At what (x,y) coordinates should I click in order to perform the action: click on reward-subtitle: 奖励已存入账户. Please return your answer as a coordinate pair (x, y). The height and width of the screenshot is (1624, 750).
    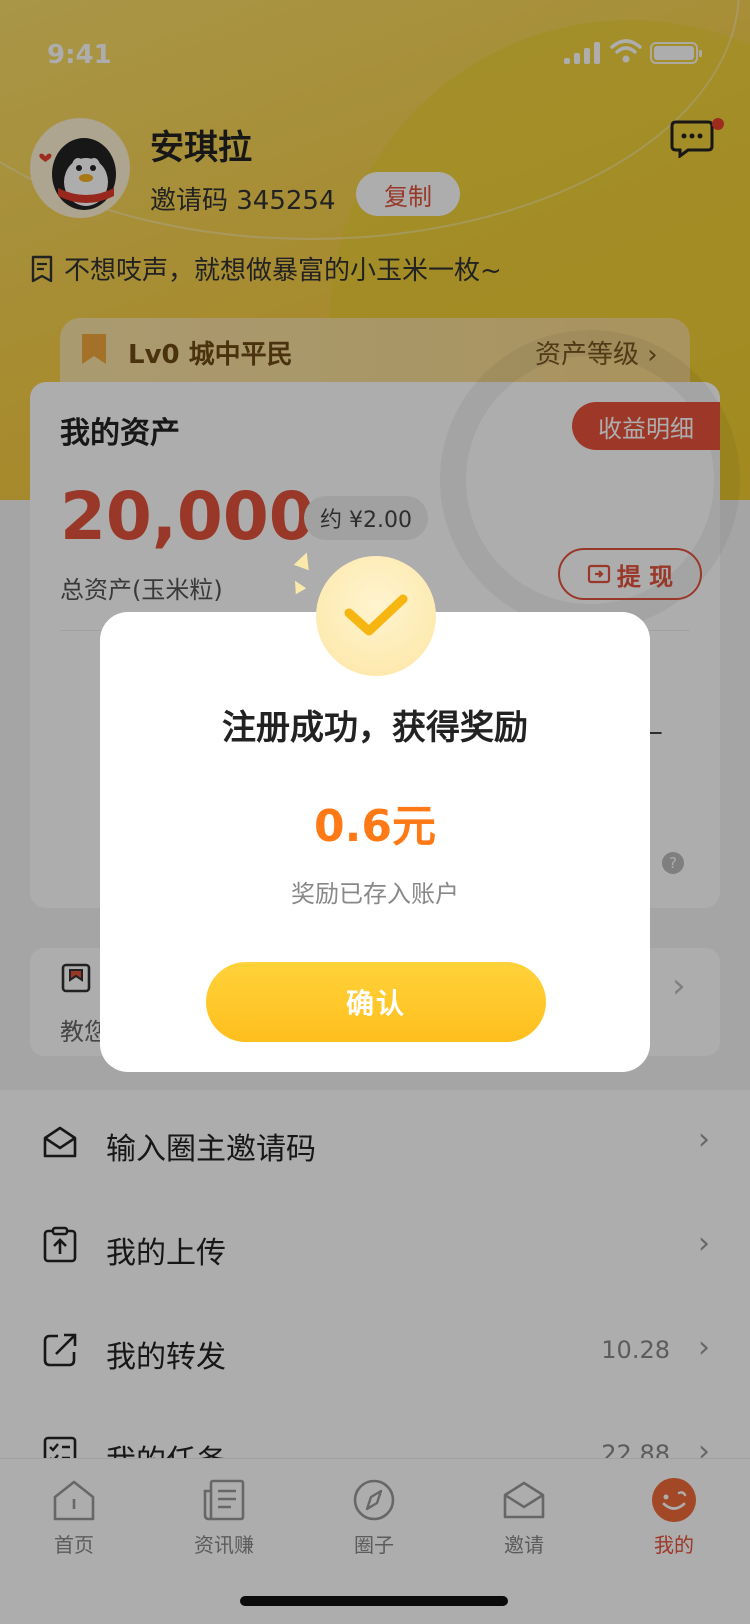
    Looking at the image, I should click on (375, 894).